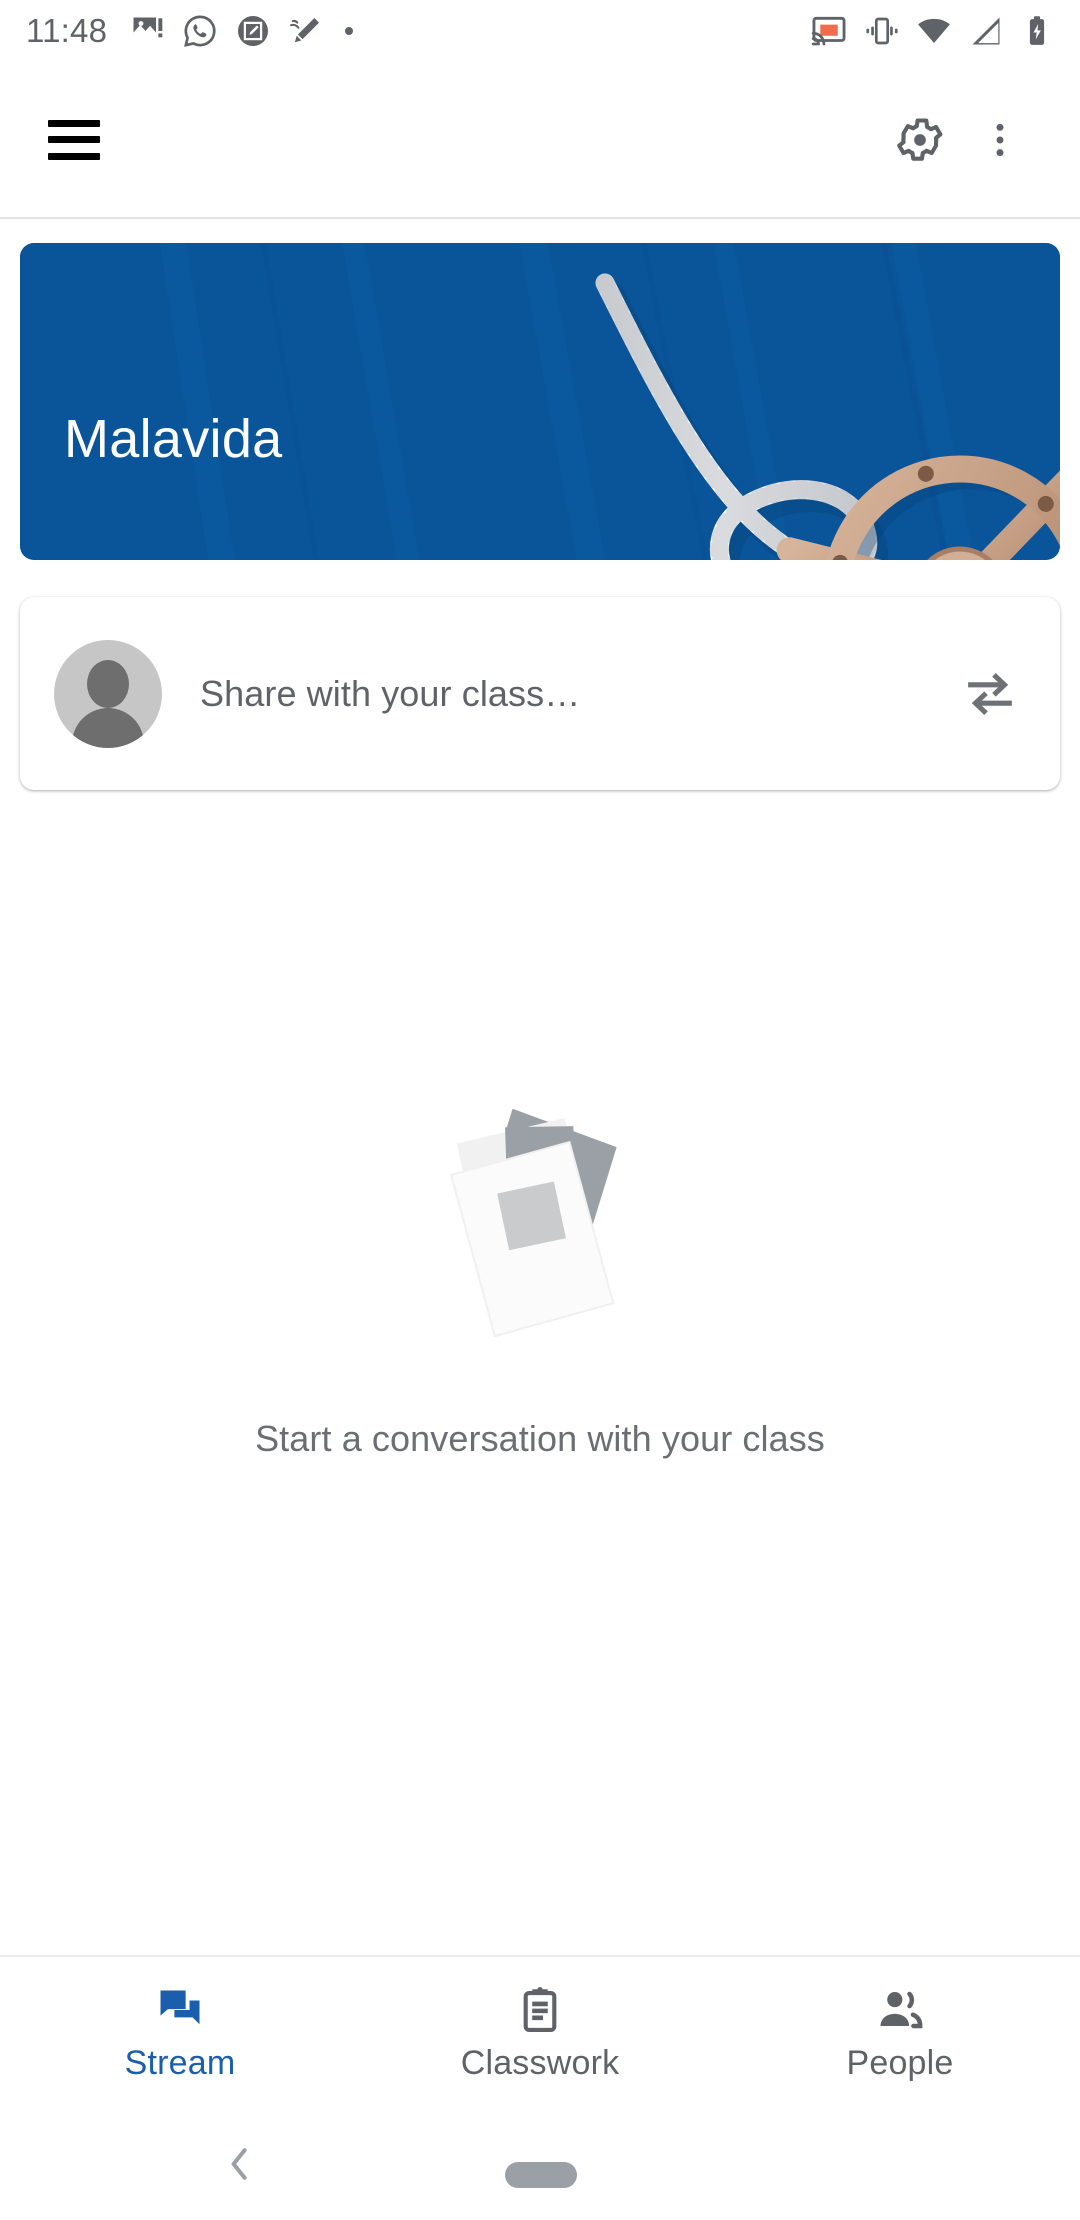 Image resolution: width=1080 pixels, height=2220 pixels. Describe the element at coordinates (180, 2007) in the screenshot. I see `chat-bubbles-icon` at that location.